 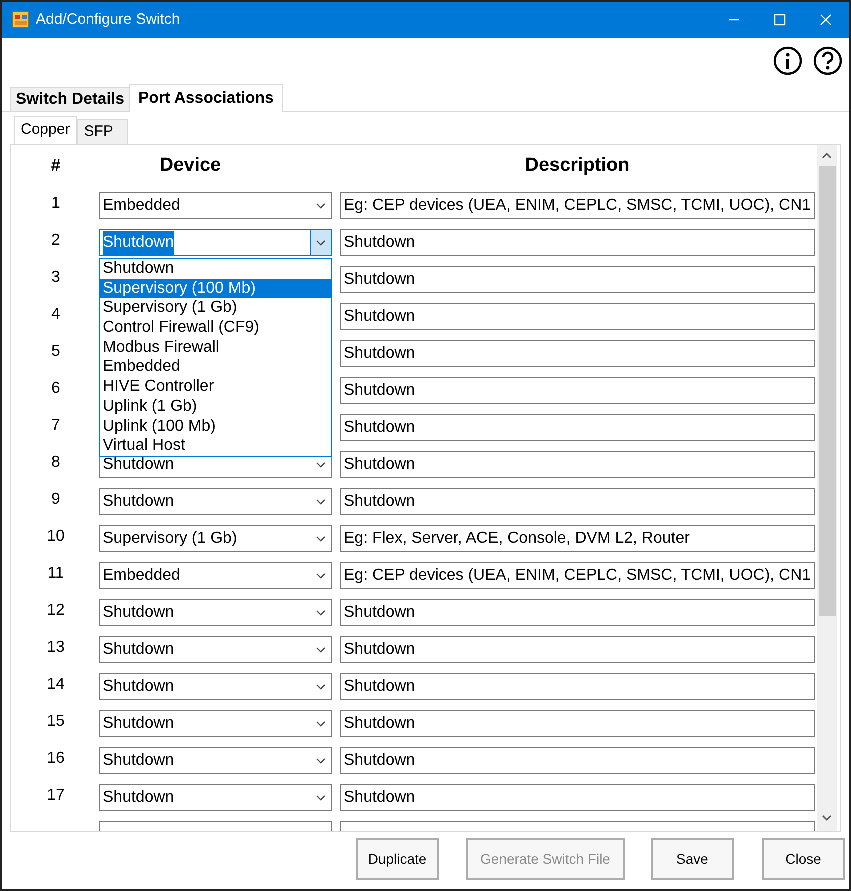 What do you see at coordinates (215, 328) in the screenshot?
I see `dropdown-option: Control Firewall (CF9)` at bounding box center [215, 328].